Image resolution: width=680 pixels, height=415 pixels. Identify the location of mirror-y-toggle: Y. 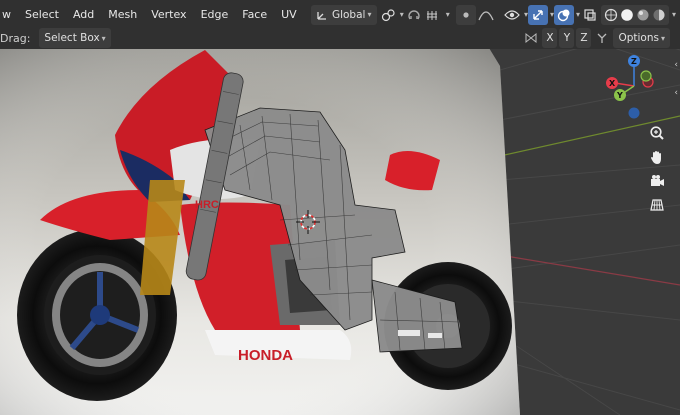
(567, 38).